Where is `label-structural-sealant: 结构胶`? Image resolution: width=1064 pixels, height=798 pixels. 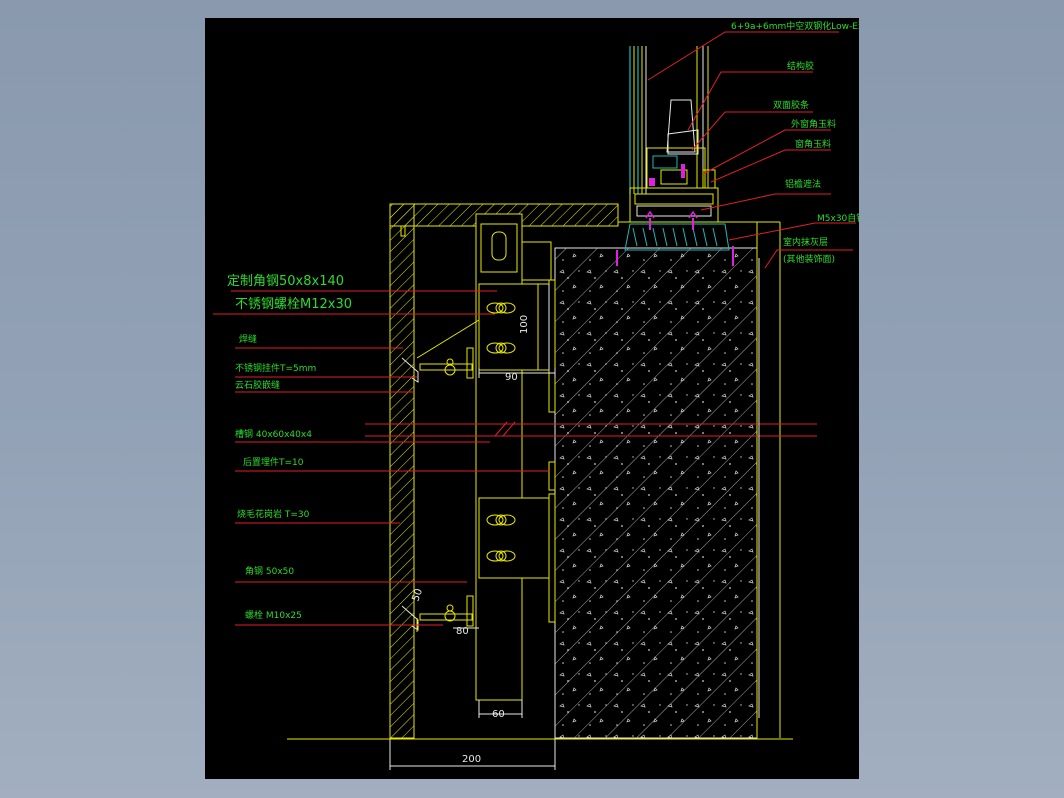 label-structural-sealant: 结构胶 is located at coordinates (800, 66).